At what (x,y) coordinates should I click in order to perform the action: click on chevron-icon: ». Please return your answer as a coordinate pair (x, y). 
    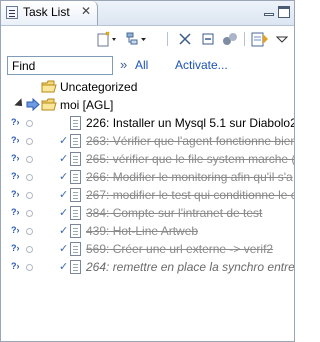
    Looking at the image, I should click on (123, 64).